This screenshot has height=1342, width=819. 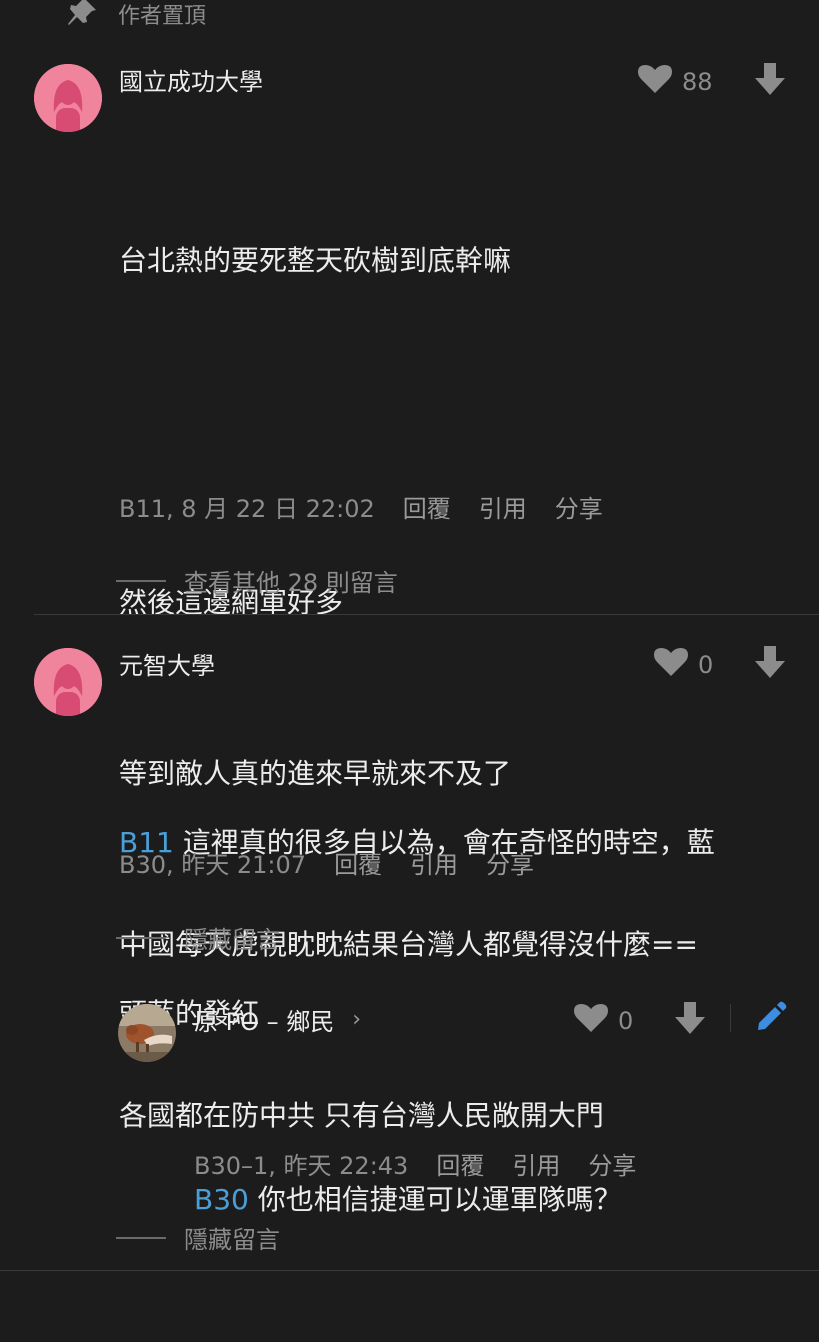 I want to click on edit-button, so click(x=771, y=1017).